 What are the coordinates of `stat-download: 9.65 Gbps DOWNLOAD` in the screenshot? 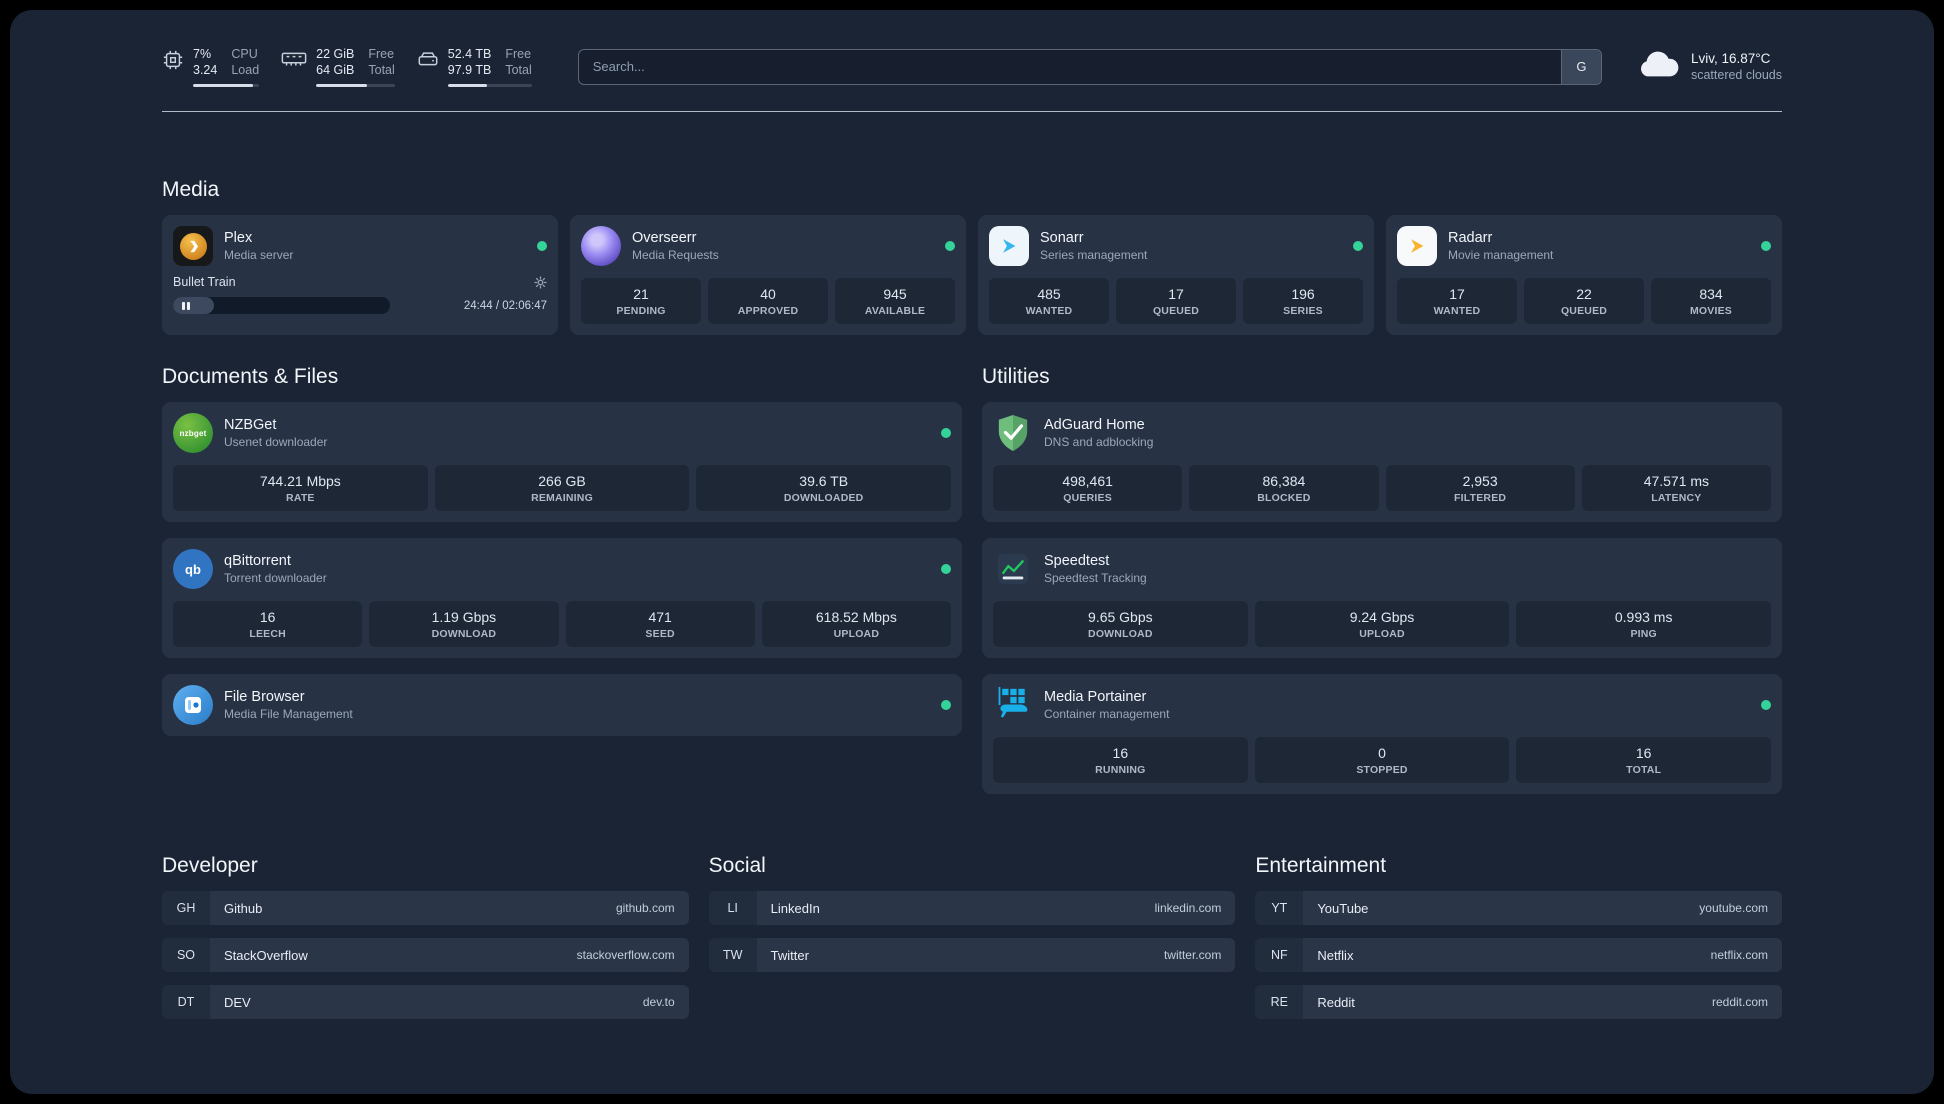 It's located at (1120, 624).